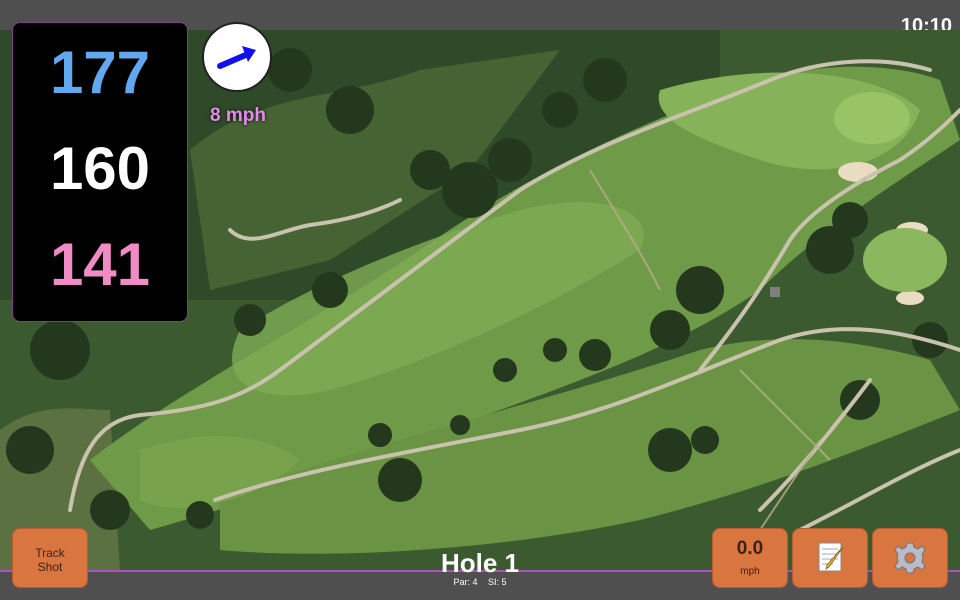 The width and height of the screenshot is (960, 600). I want to click on cart-shed, so click(775, 292).